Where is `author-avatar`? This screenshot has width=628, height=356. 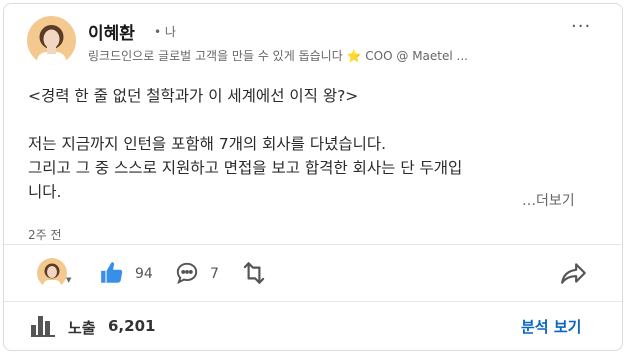 author-avatar is located at coordinates (51, 40).